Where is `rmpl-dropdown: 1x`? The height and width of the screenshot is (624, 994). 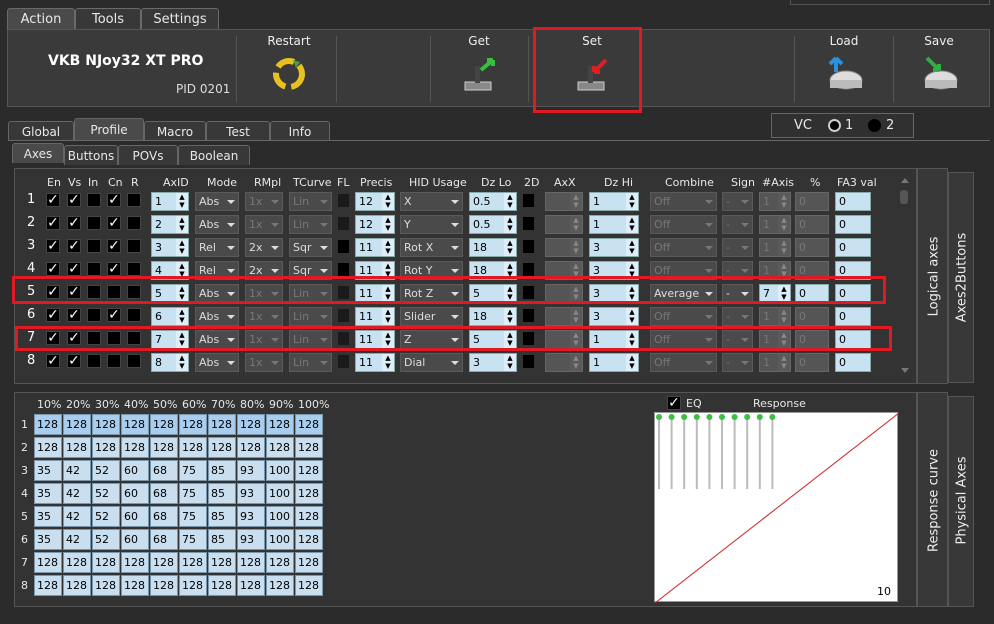 rmpl-dropdown: 1x is located at coordinates (264, 362).